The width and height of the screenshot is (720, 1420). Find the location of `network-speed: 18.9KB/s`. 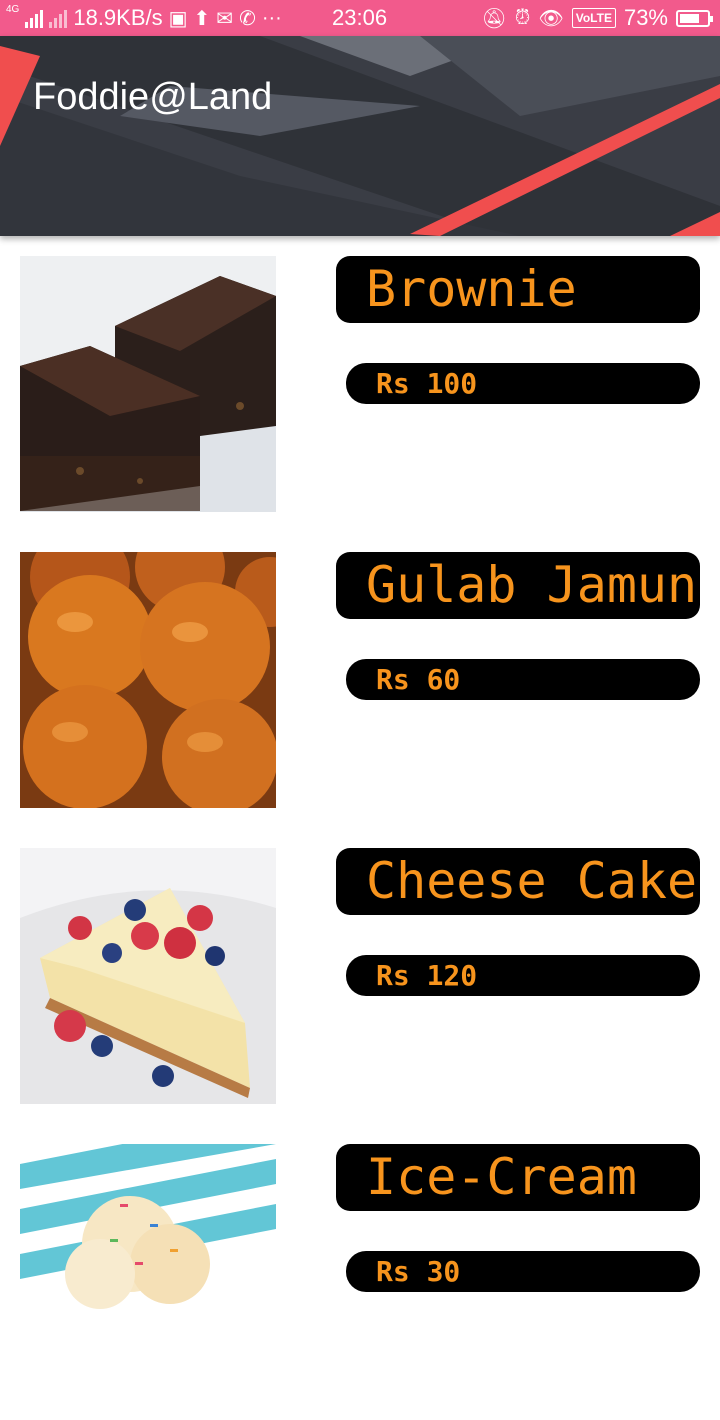

network-speed: 18.9KB/s is located at coordinates (118, 17).